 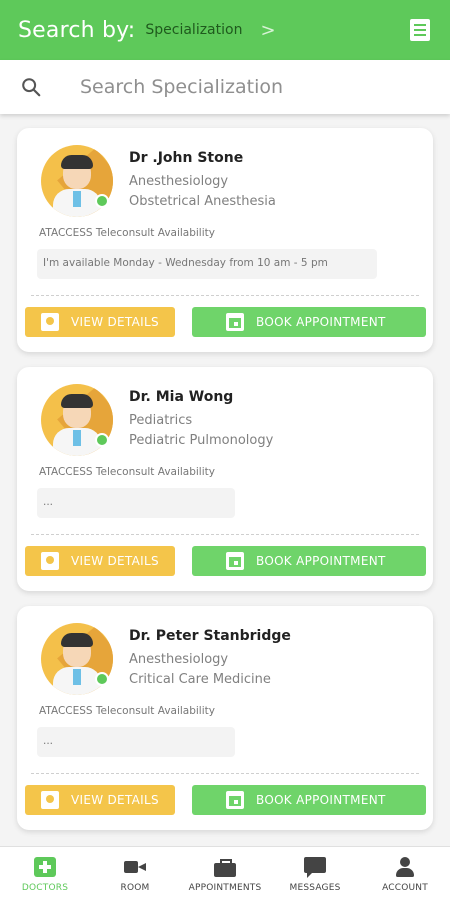 What do you see at coordinates (225, 888) in the screenshot?
I see `nav-label: APPOINTMENTS` at bounding box center [225, 888].